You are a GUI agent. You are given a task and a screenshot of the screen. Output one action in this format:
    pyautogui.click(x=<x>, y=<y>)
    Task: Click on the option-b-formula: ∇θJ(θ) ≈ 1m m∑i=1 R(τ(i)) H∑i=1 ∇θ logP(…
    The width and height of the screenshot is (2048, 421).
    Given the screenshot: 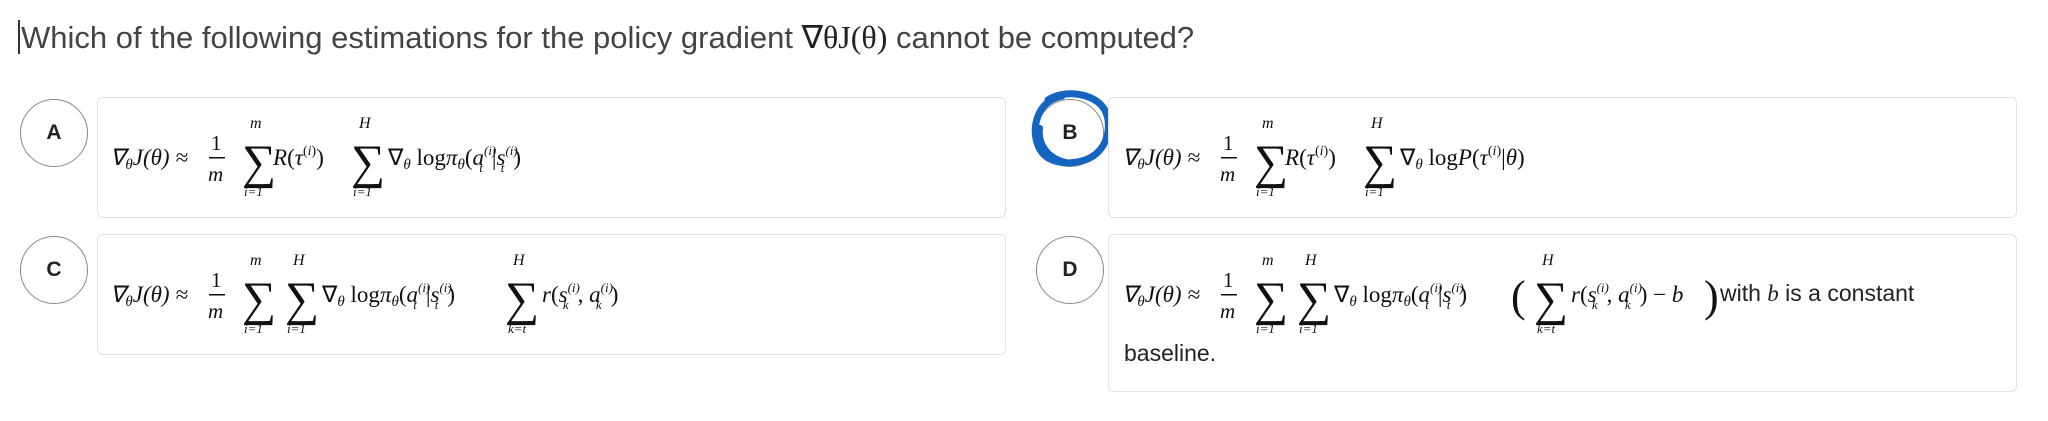 What is the action you would take?
    pyautogui.click(x=1323, y=157)
    